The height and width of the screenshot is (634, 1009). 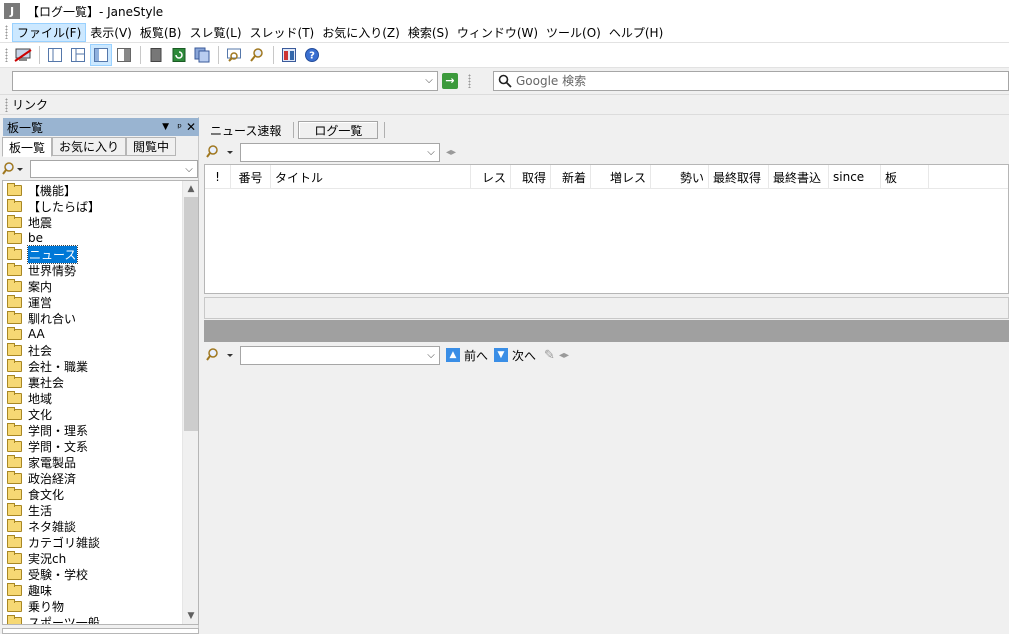 What do you see at coordinates (100, 494) in the screenshot?
I see `tree-item: 食文化` at bounding box center [100, 494].